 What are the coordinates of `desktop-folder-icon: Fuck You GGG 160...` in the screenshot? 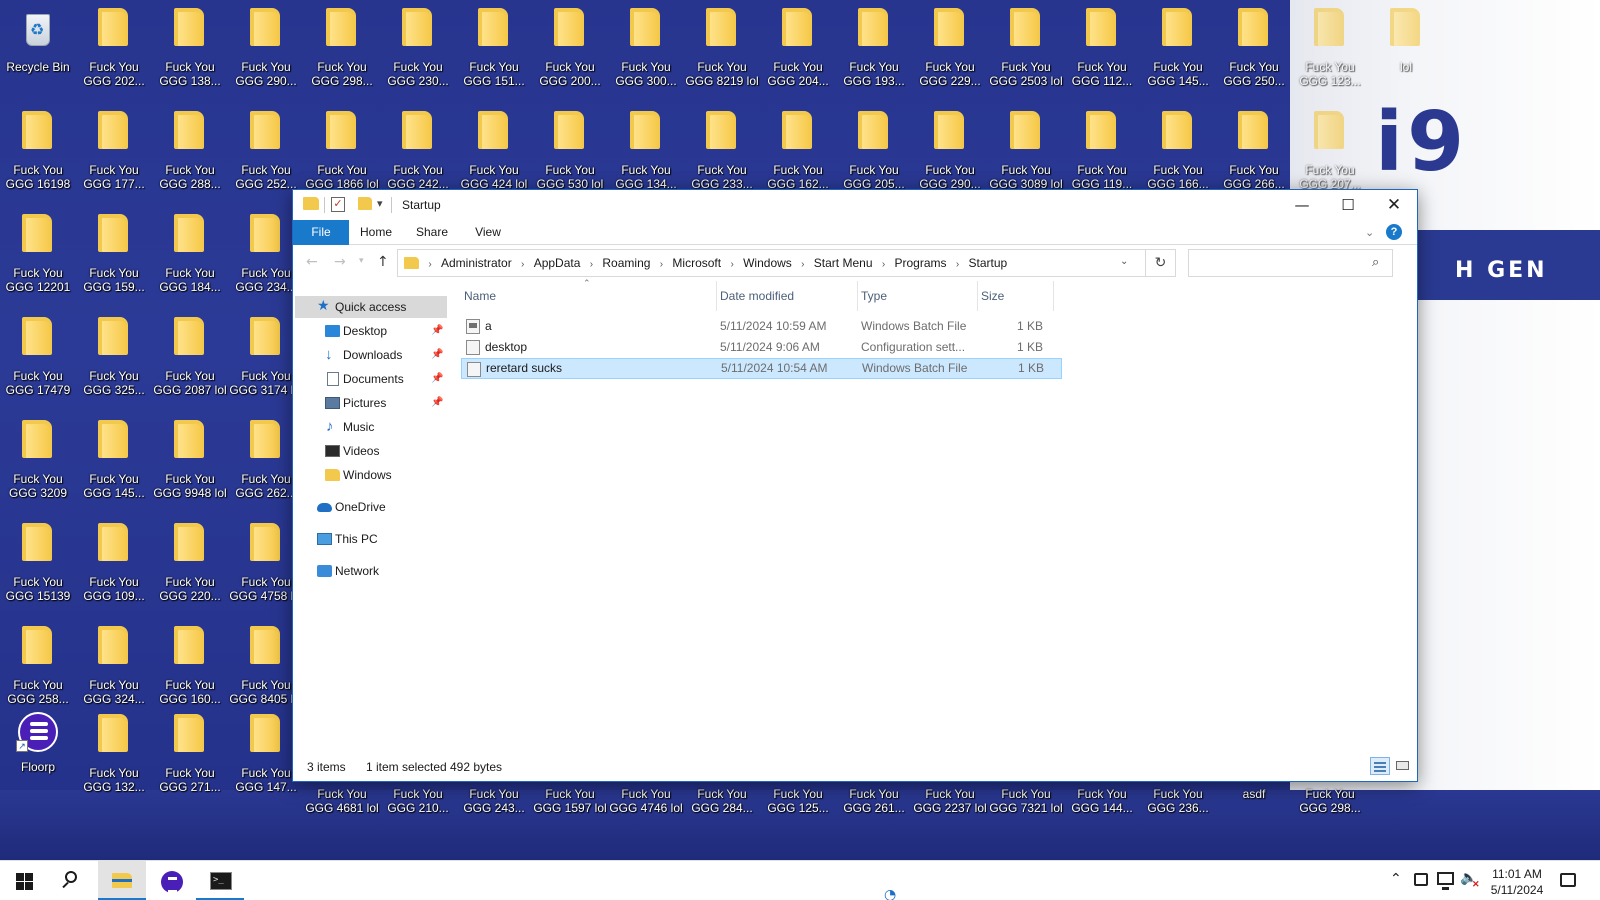 It's located at (190, 668).